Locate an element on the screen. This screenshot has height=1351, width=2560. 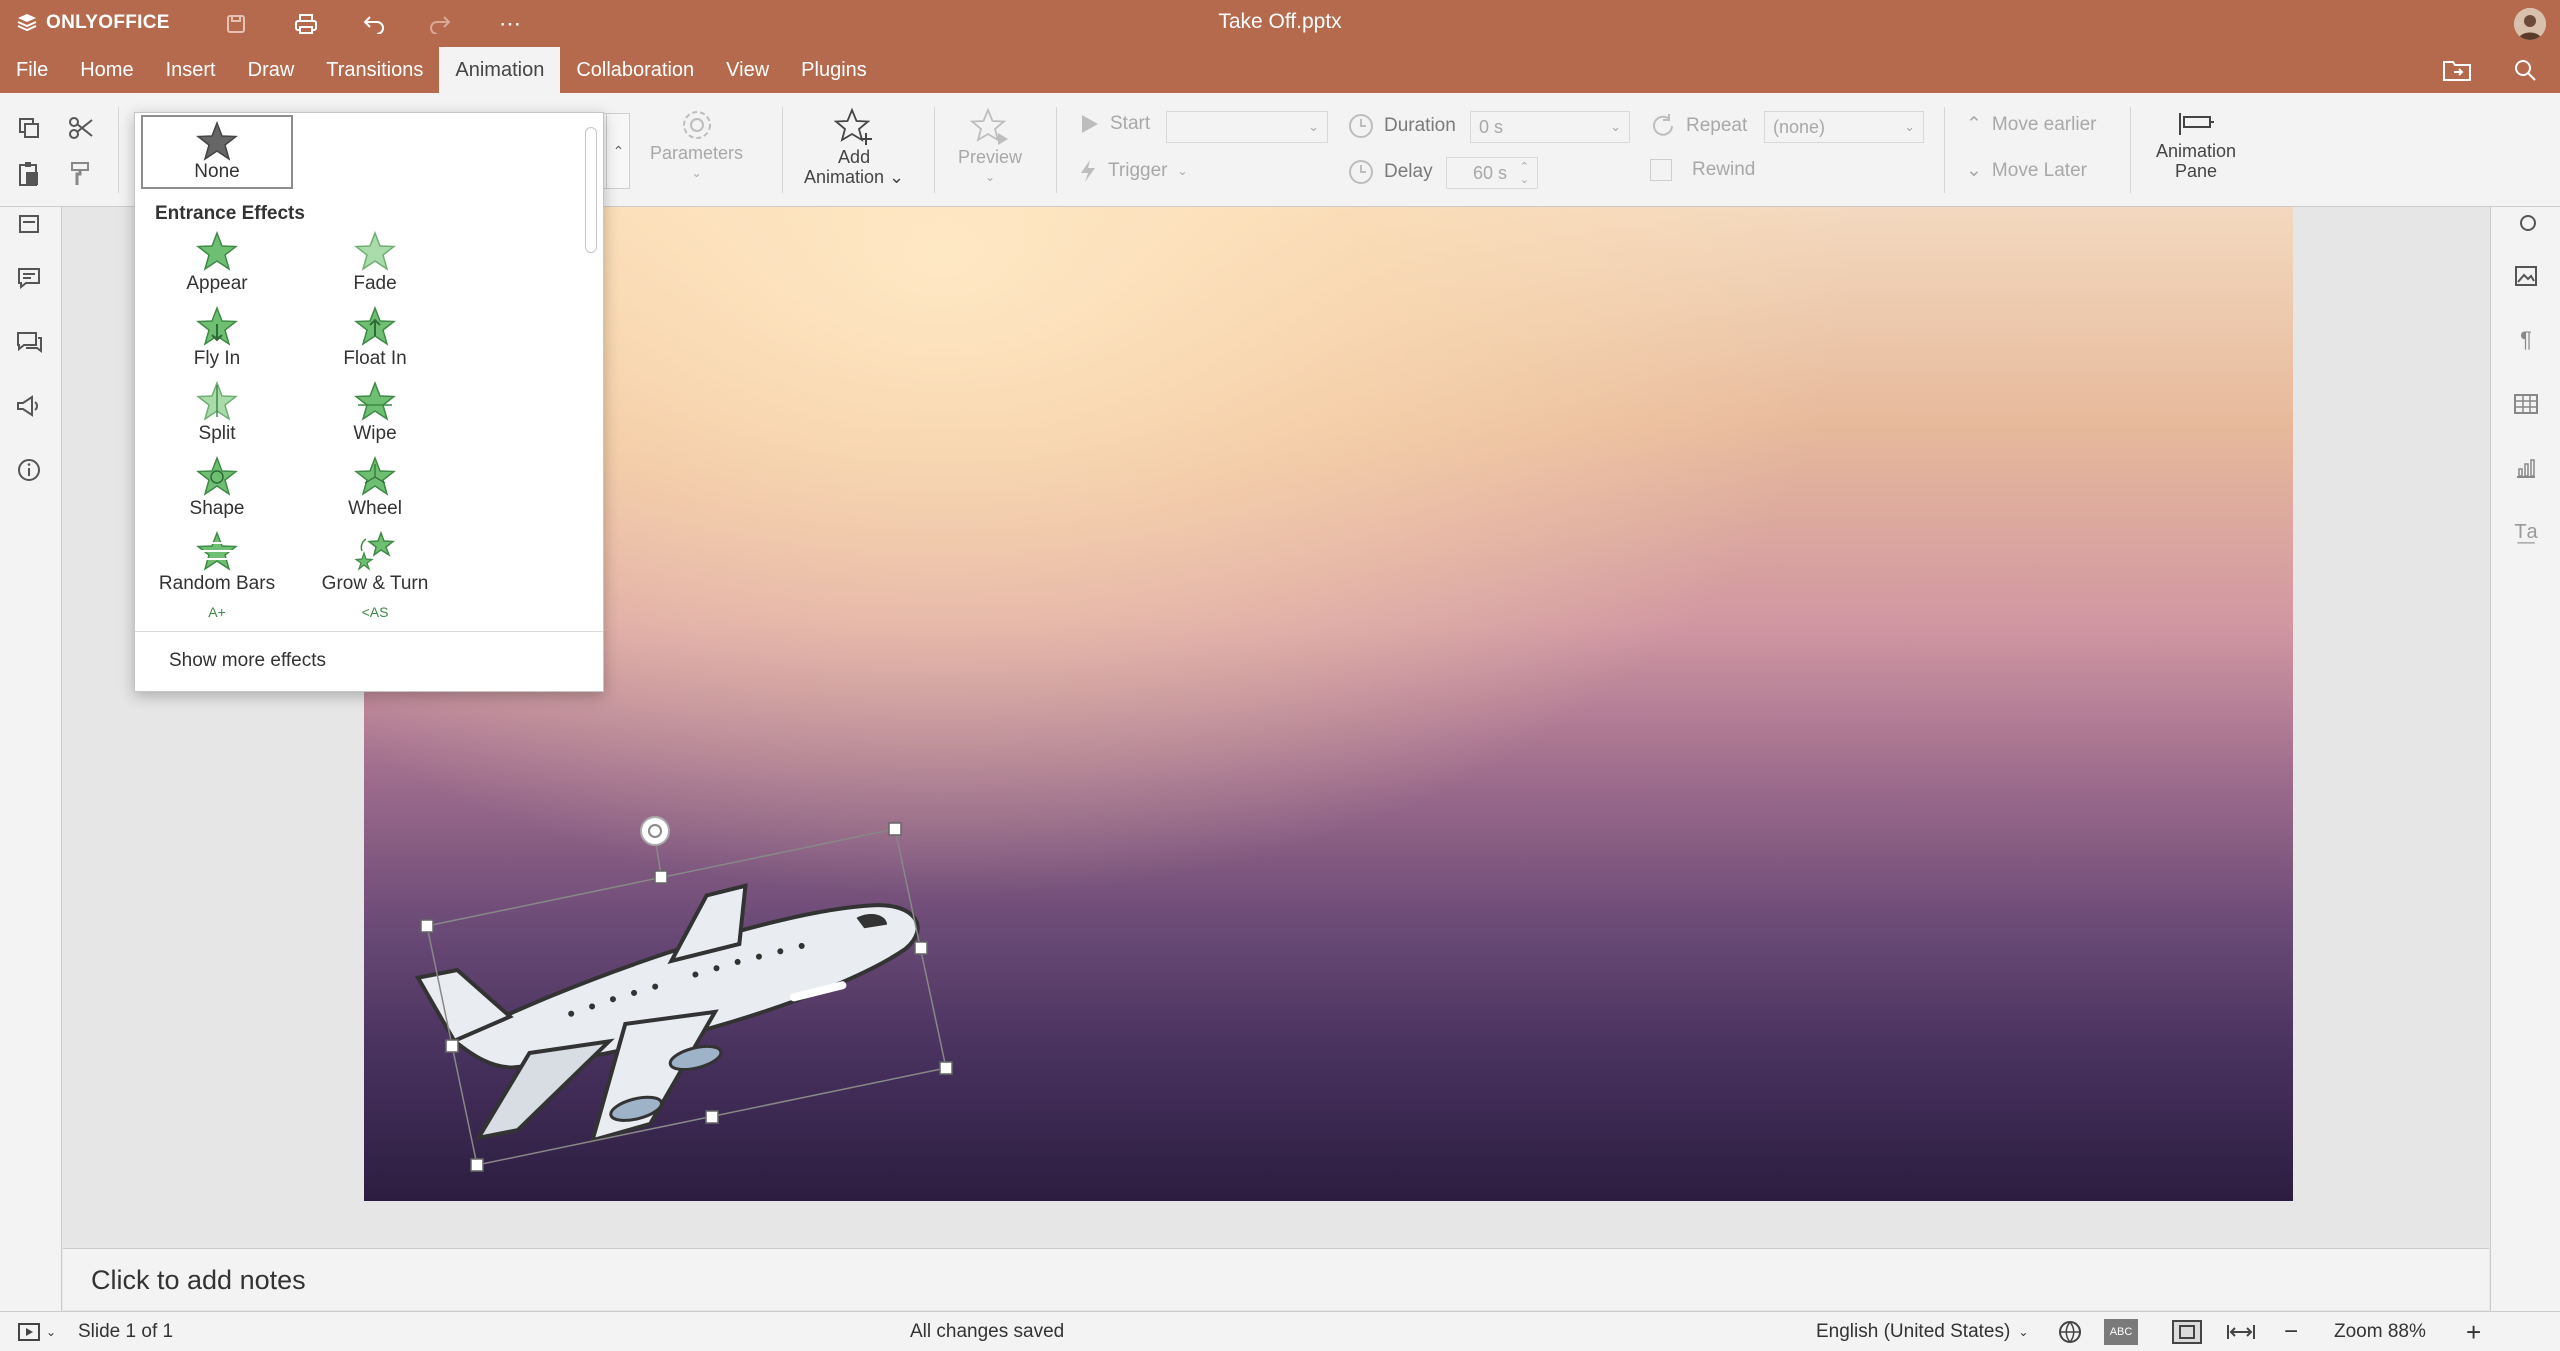
fit-to-slide-button is located at coordinates (2187, 1331).